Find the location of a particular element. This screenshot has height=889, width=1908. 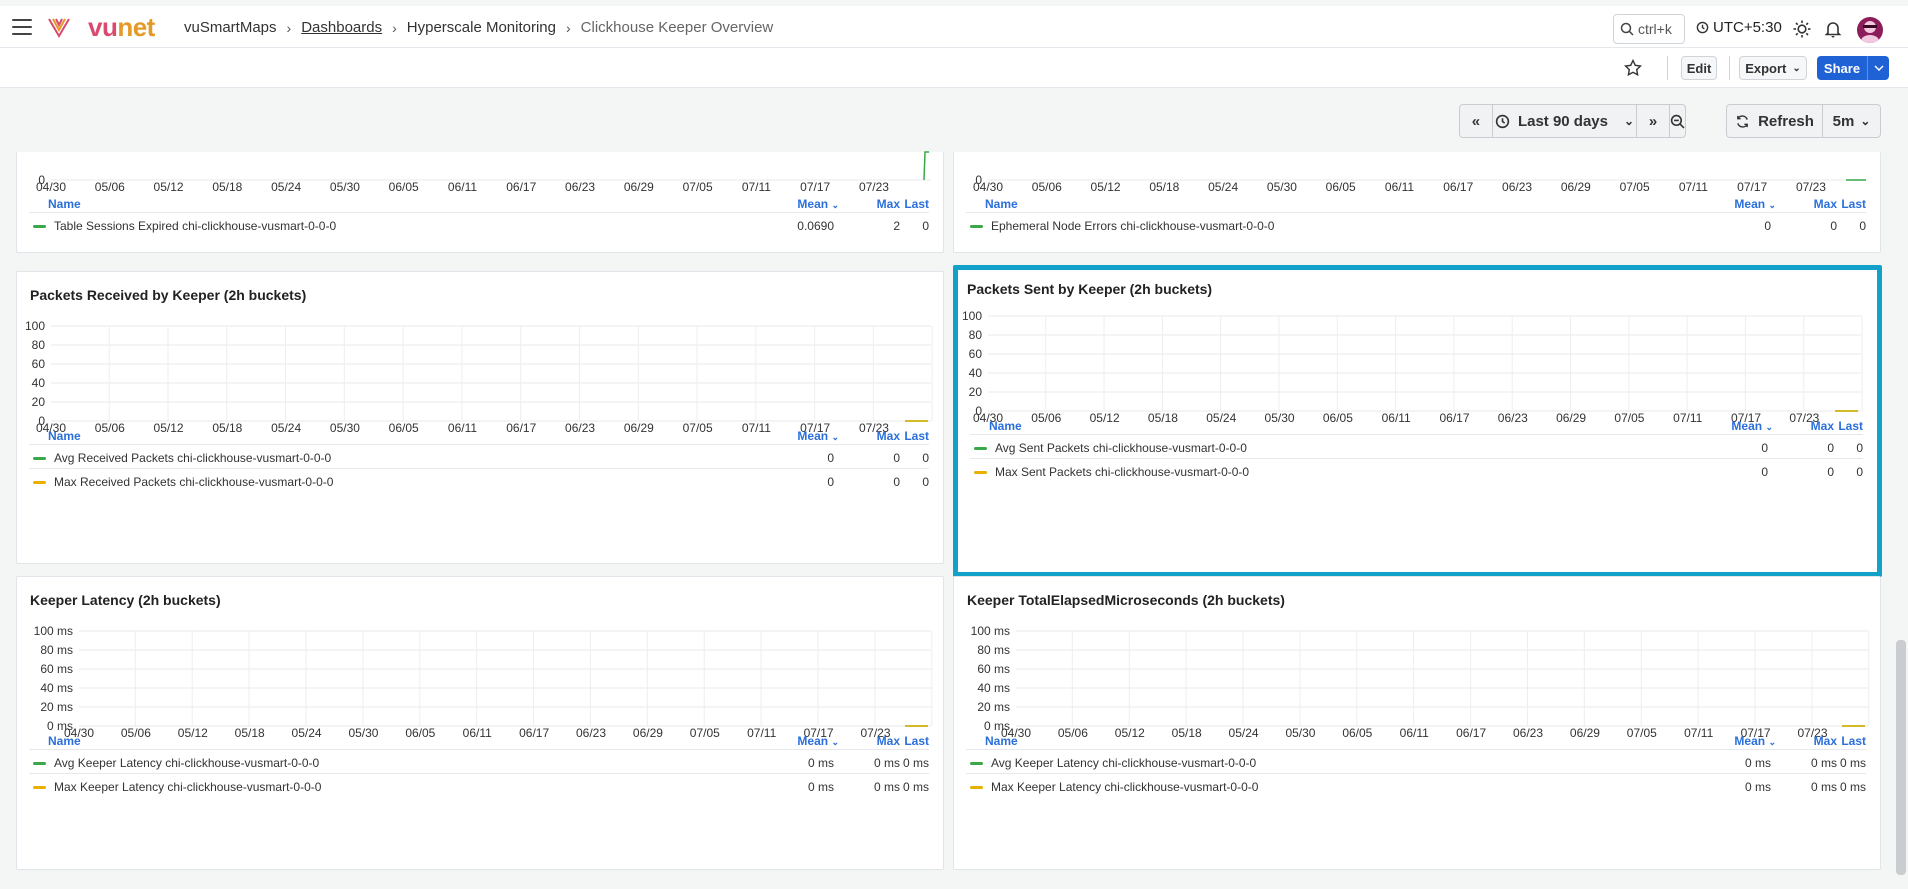

x-tick-label: 05/06 is located at coordinates (110, 428).